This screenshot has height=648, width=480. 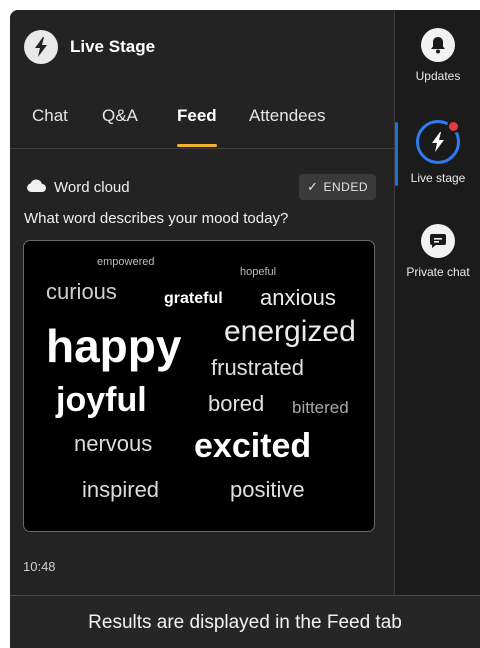 I want to click on app-title: Live Stage, so click(x=113, y=46).